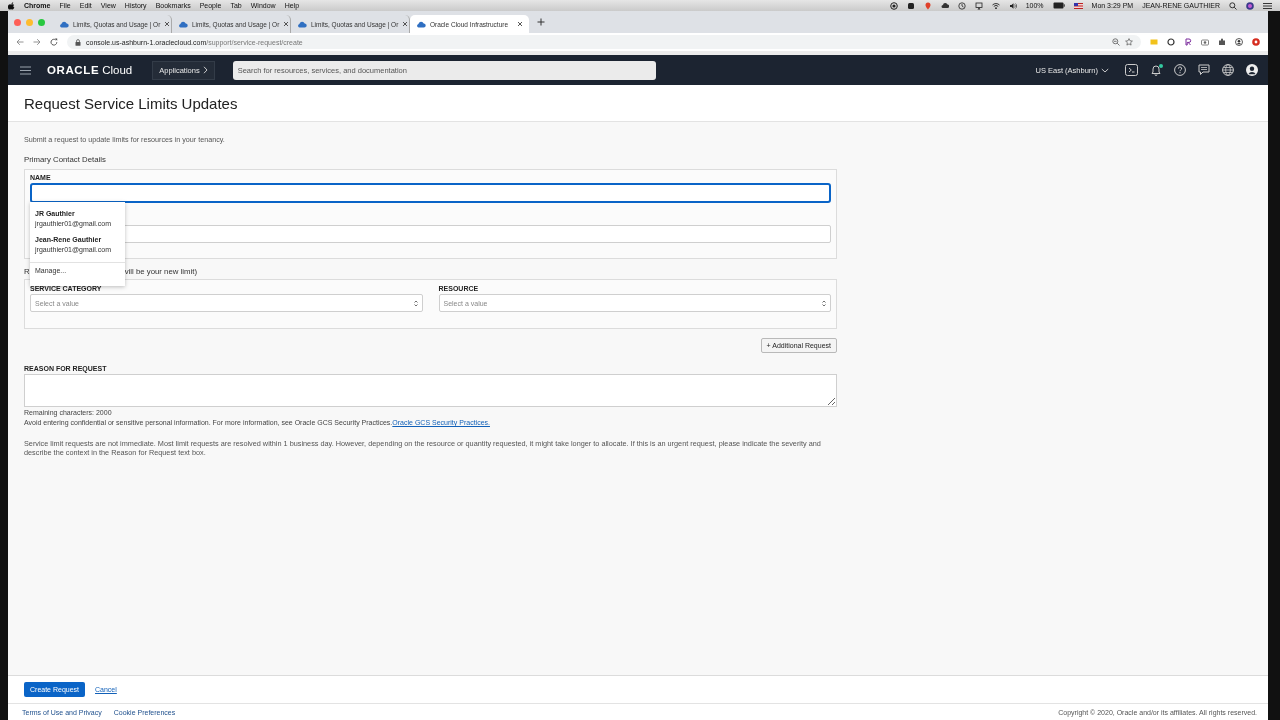 This screenshot has width=1280, height=720. I want to click on page-title: Request Service Limits Updates, so click(131, 103).